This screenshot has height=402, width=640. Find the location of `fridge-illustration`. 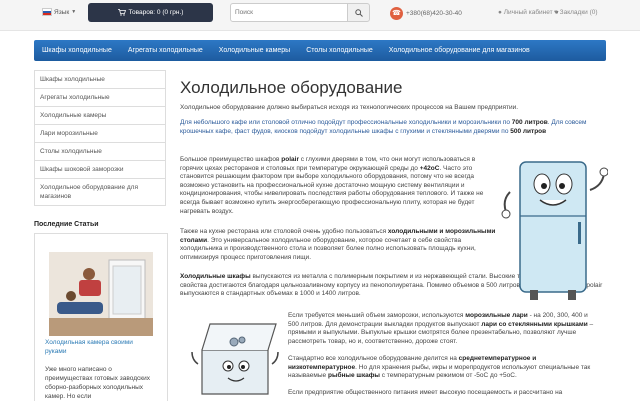

fridge-illustration is located at coordinates (554, 227).